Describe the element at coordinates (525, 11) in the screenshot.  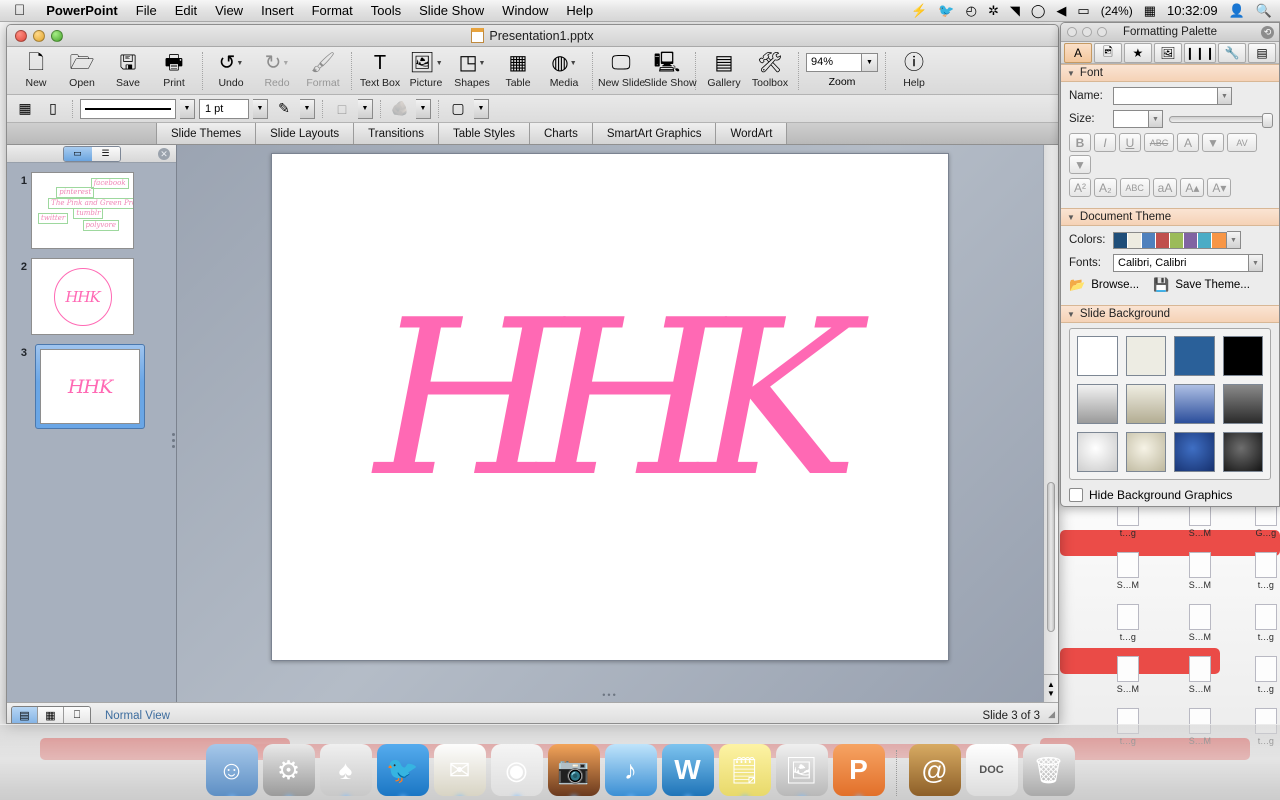
I see `menu-window: Window` at that location.